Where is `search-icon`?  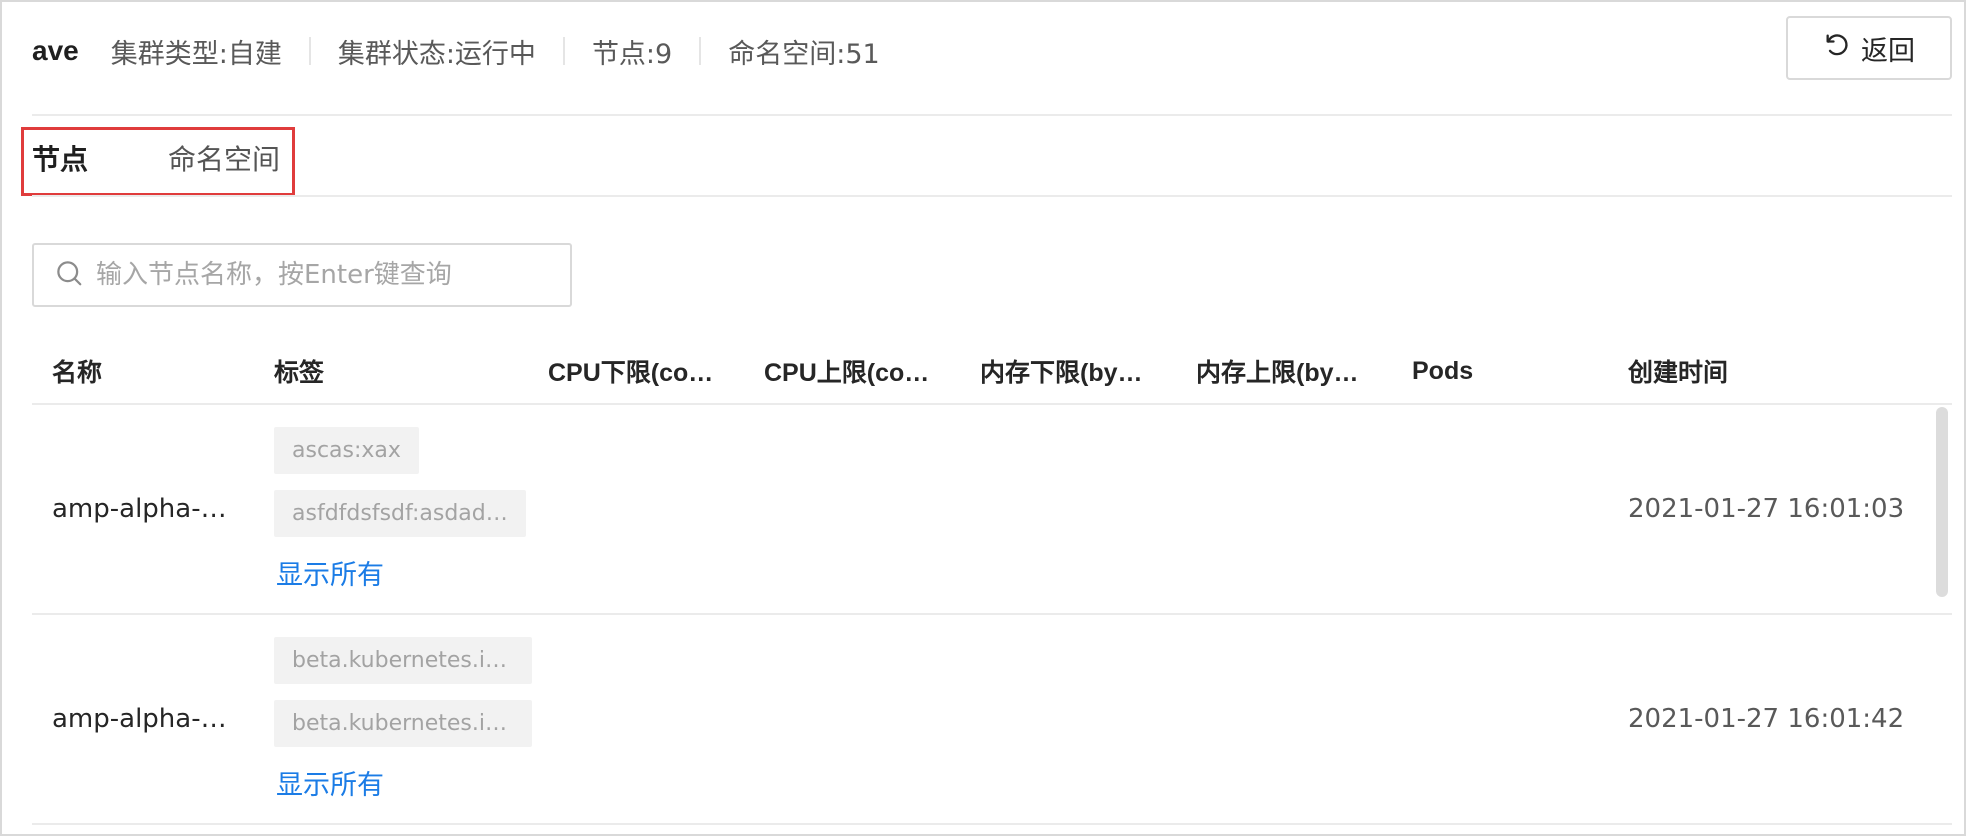
search-icon is located at coordinates (75, 275).